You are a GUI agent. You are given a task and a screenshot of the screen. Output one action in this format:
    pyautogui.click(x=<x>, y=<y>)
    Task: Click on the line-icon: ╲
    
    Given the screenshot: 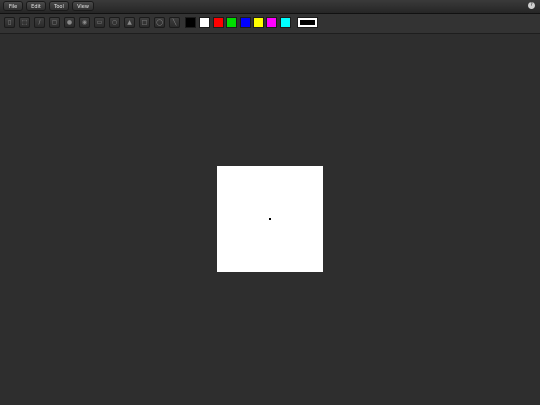 What is the action you would take?
    pyautogui.click(x=174, y=22)
    